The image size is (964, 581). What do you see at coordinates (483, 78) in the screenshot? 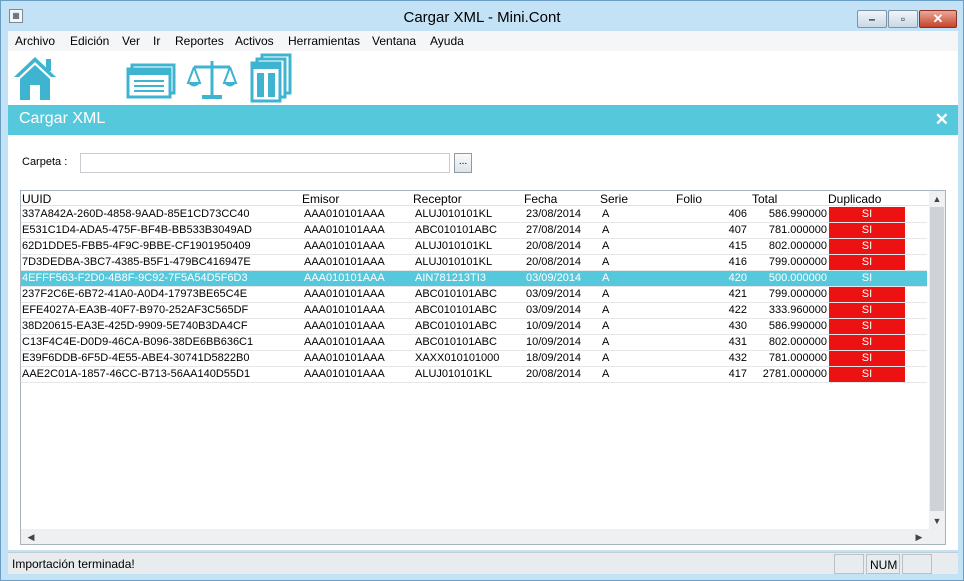
I see `toolbar` at bounding box center [483, 78].